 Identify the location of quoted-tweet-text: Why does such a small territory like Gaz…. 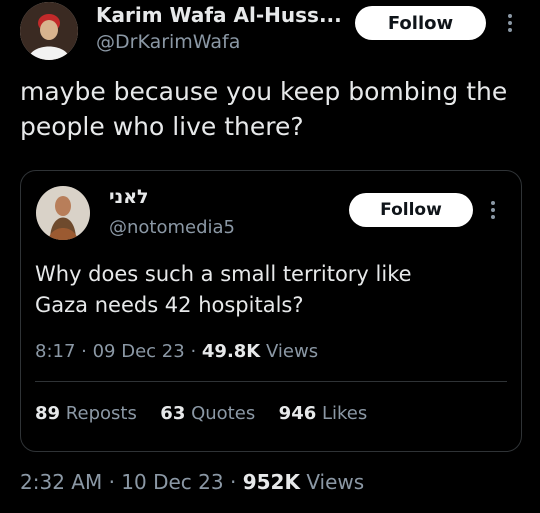
(223, 289).